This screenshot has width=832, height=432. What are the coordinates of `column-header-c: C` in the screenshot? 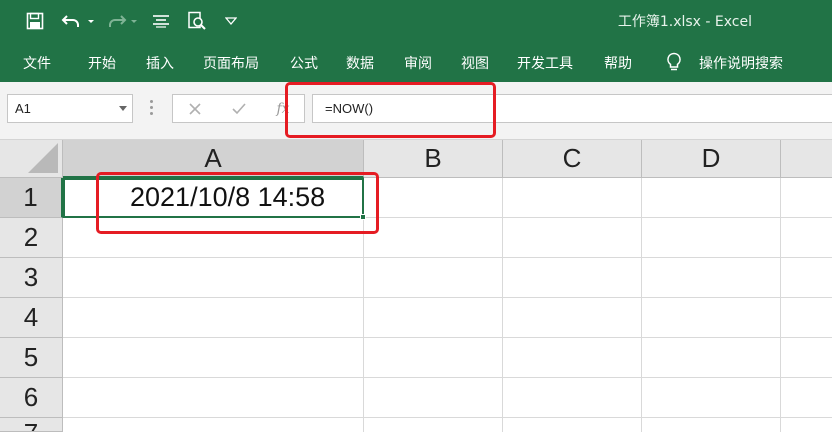 It's located at (572, 159).